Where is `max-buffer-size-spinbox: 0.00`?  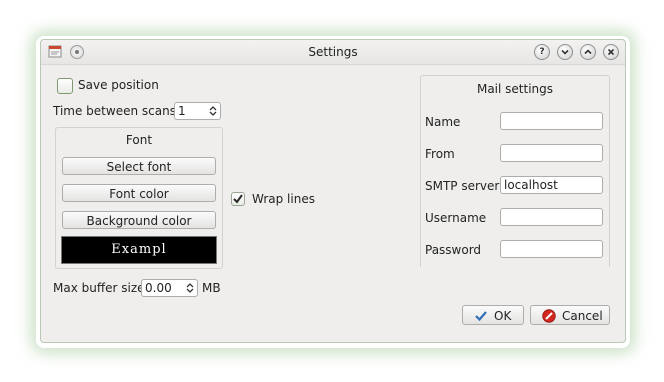
max-buffer-size-spinbox: 0.00 is located at coordinates (169, 288).